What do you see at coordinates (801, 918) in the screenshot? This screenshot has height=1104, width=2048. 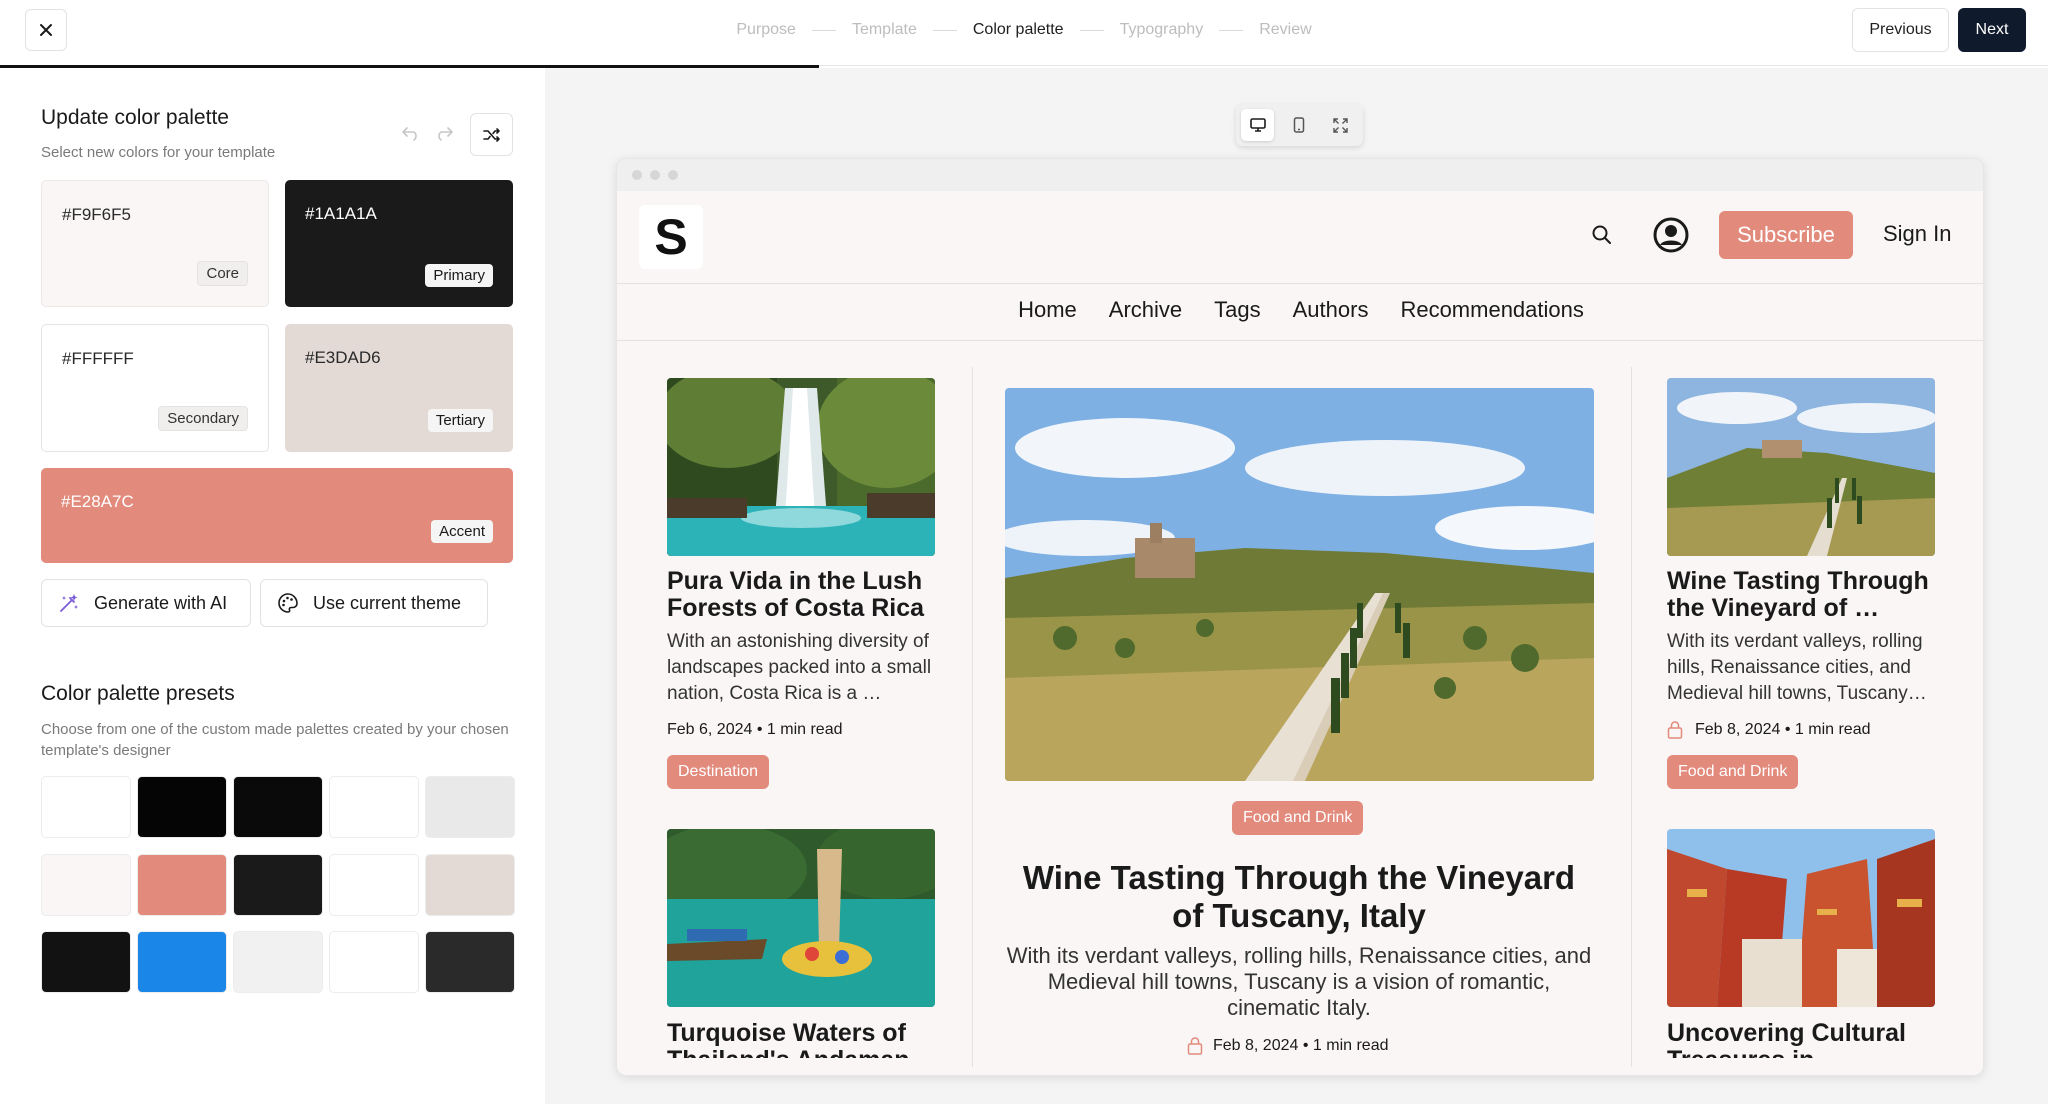 I see `boat-image` at bounding box center [801, 918].